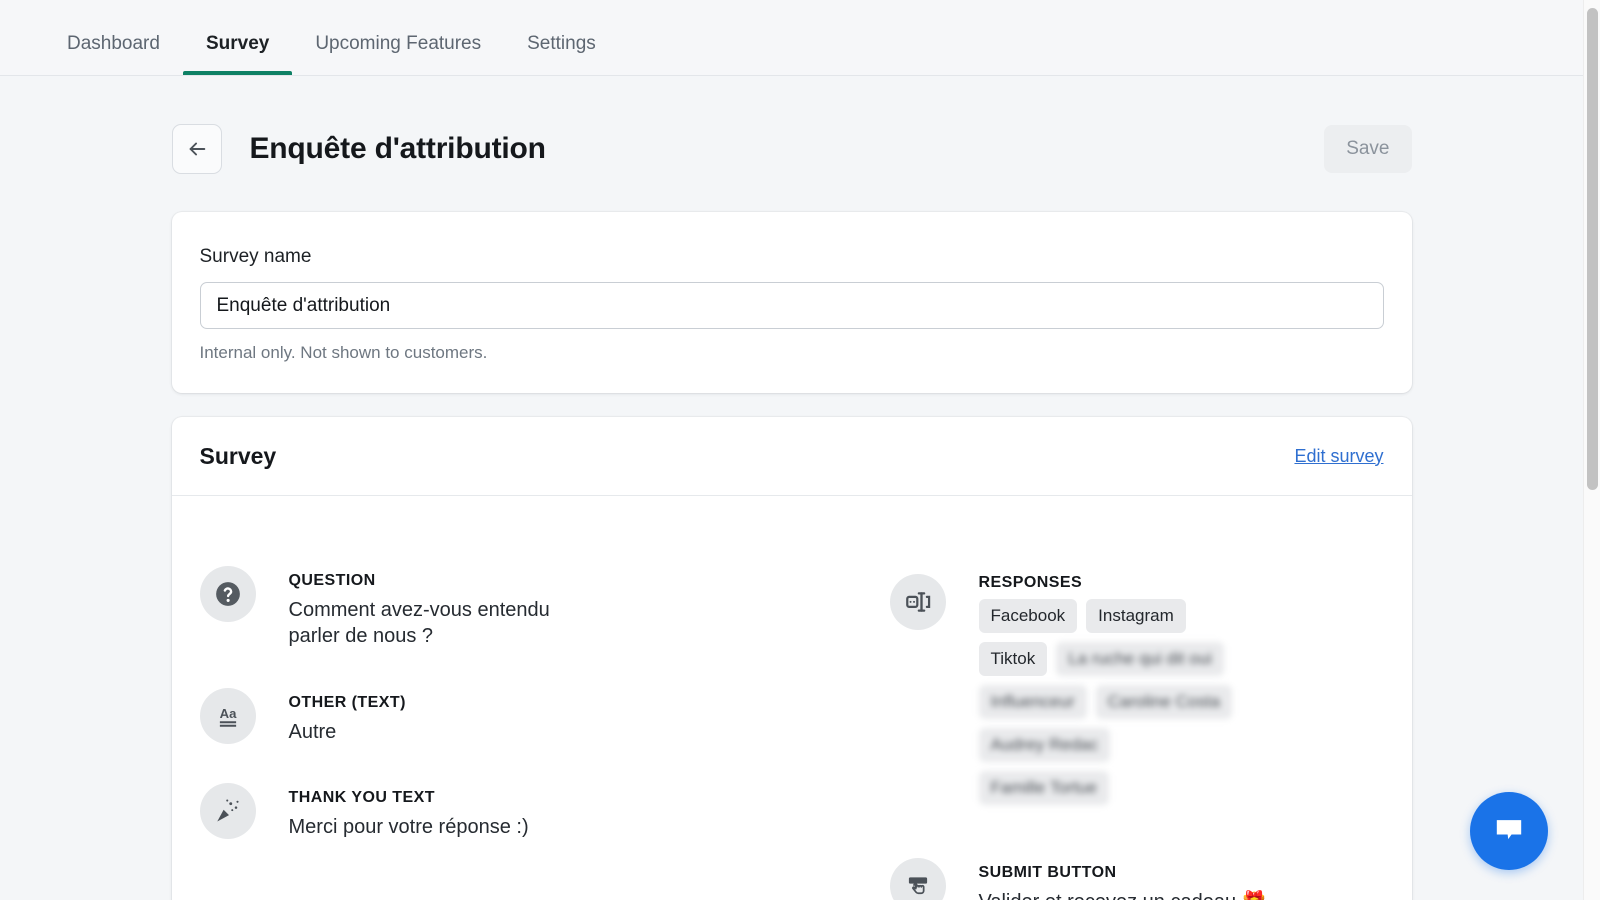 The width and height of the screenshot is (1600, 900). Describe the element at coordinates (113, 54) in the screenshot. I see `tab-dashboard: Dashboard` at that location.